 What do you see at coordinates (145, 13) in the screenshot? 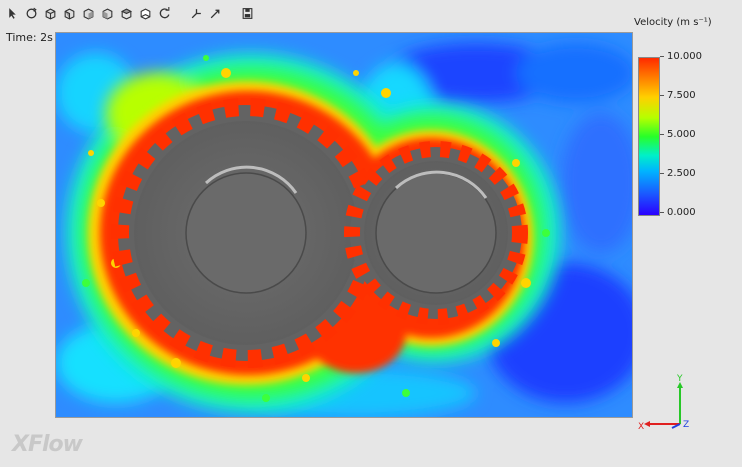
I see `view-bottom-icon` at bounding box center [145, 13].